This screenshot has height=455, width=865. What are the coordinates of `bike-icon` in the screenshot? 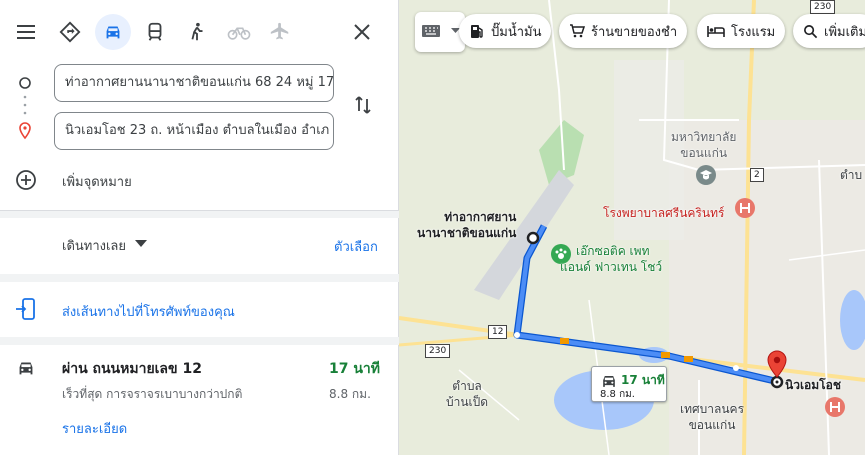 It's located at (239, 33).